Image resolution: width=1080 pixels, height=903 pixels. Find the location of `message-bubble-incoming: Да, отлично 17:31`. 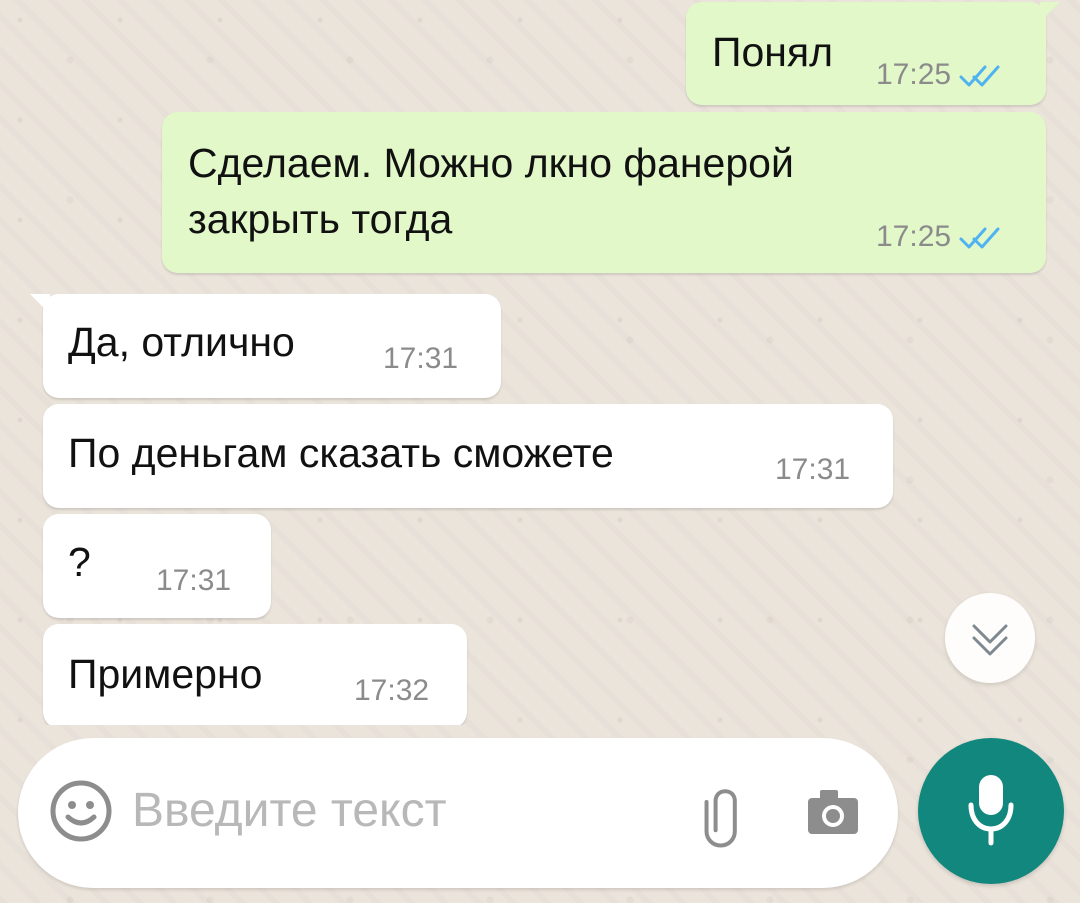

message-bubble-incoming: Да, отлично 17:31 is located at coordinates (265, 346).